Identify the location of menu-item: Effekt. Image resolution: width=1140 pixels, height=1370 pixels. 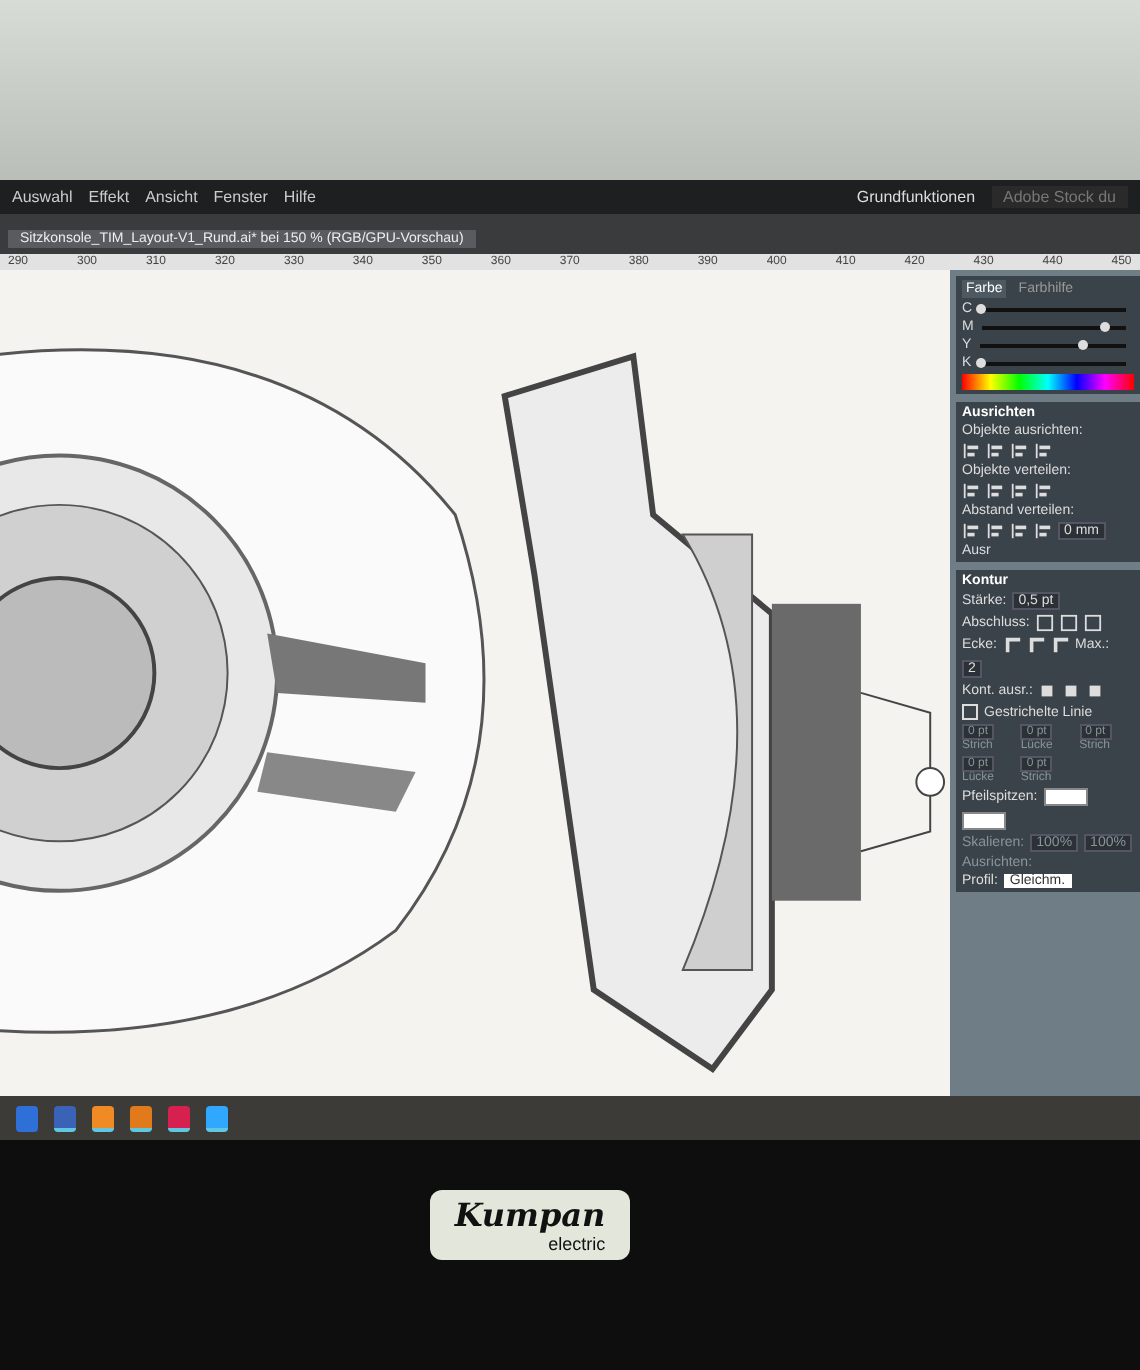
(109, 197).